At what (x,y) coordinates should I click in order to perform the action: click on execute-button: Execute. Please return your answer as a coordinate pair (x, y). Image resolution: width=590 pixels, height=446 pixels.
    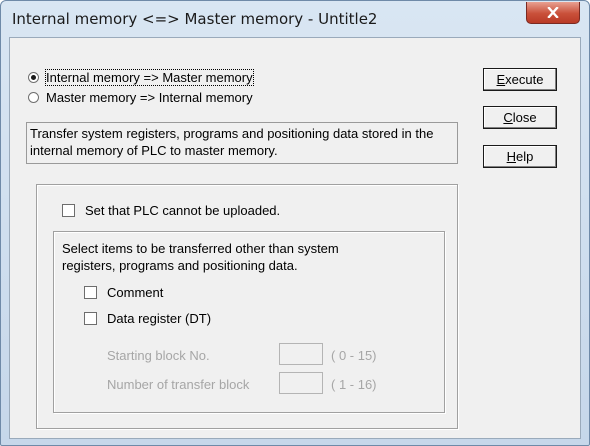
    Looking at the image, I should click on (520, 79).